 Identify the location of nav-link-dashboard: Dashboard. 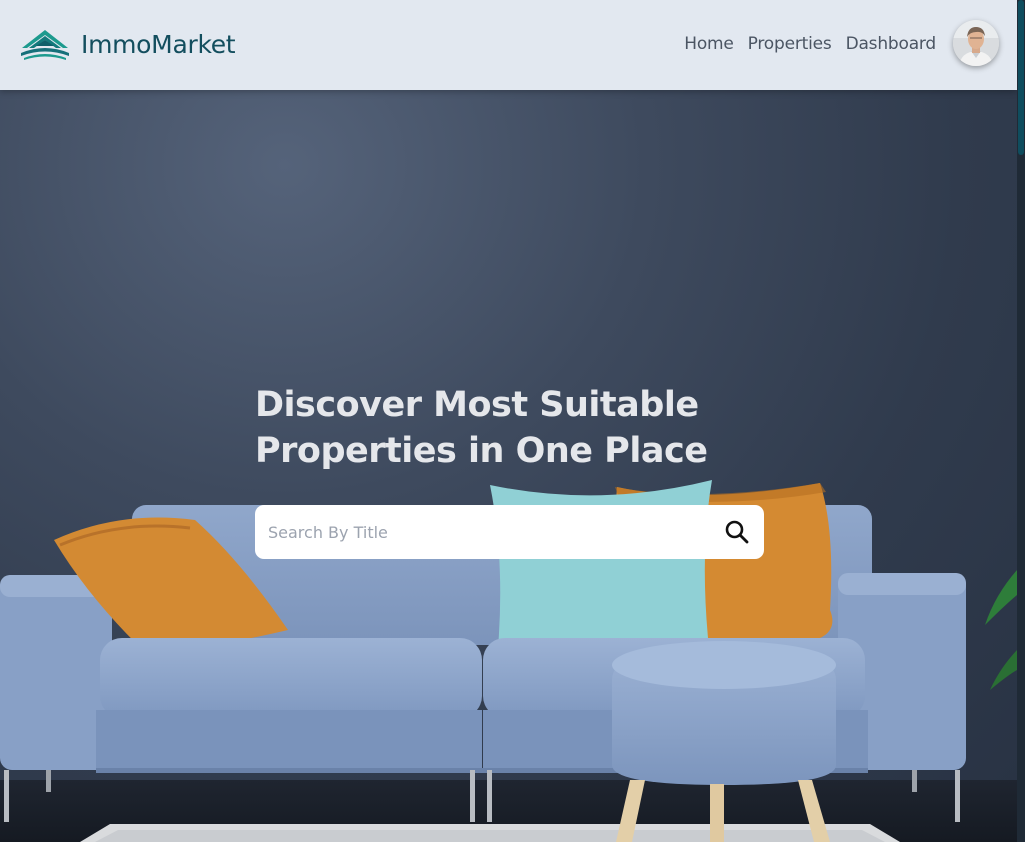
(891, 44).